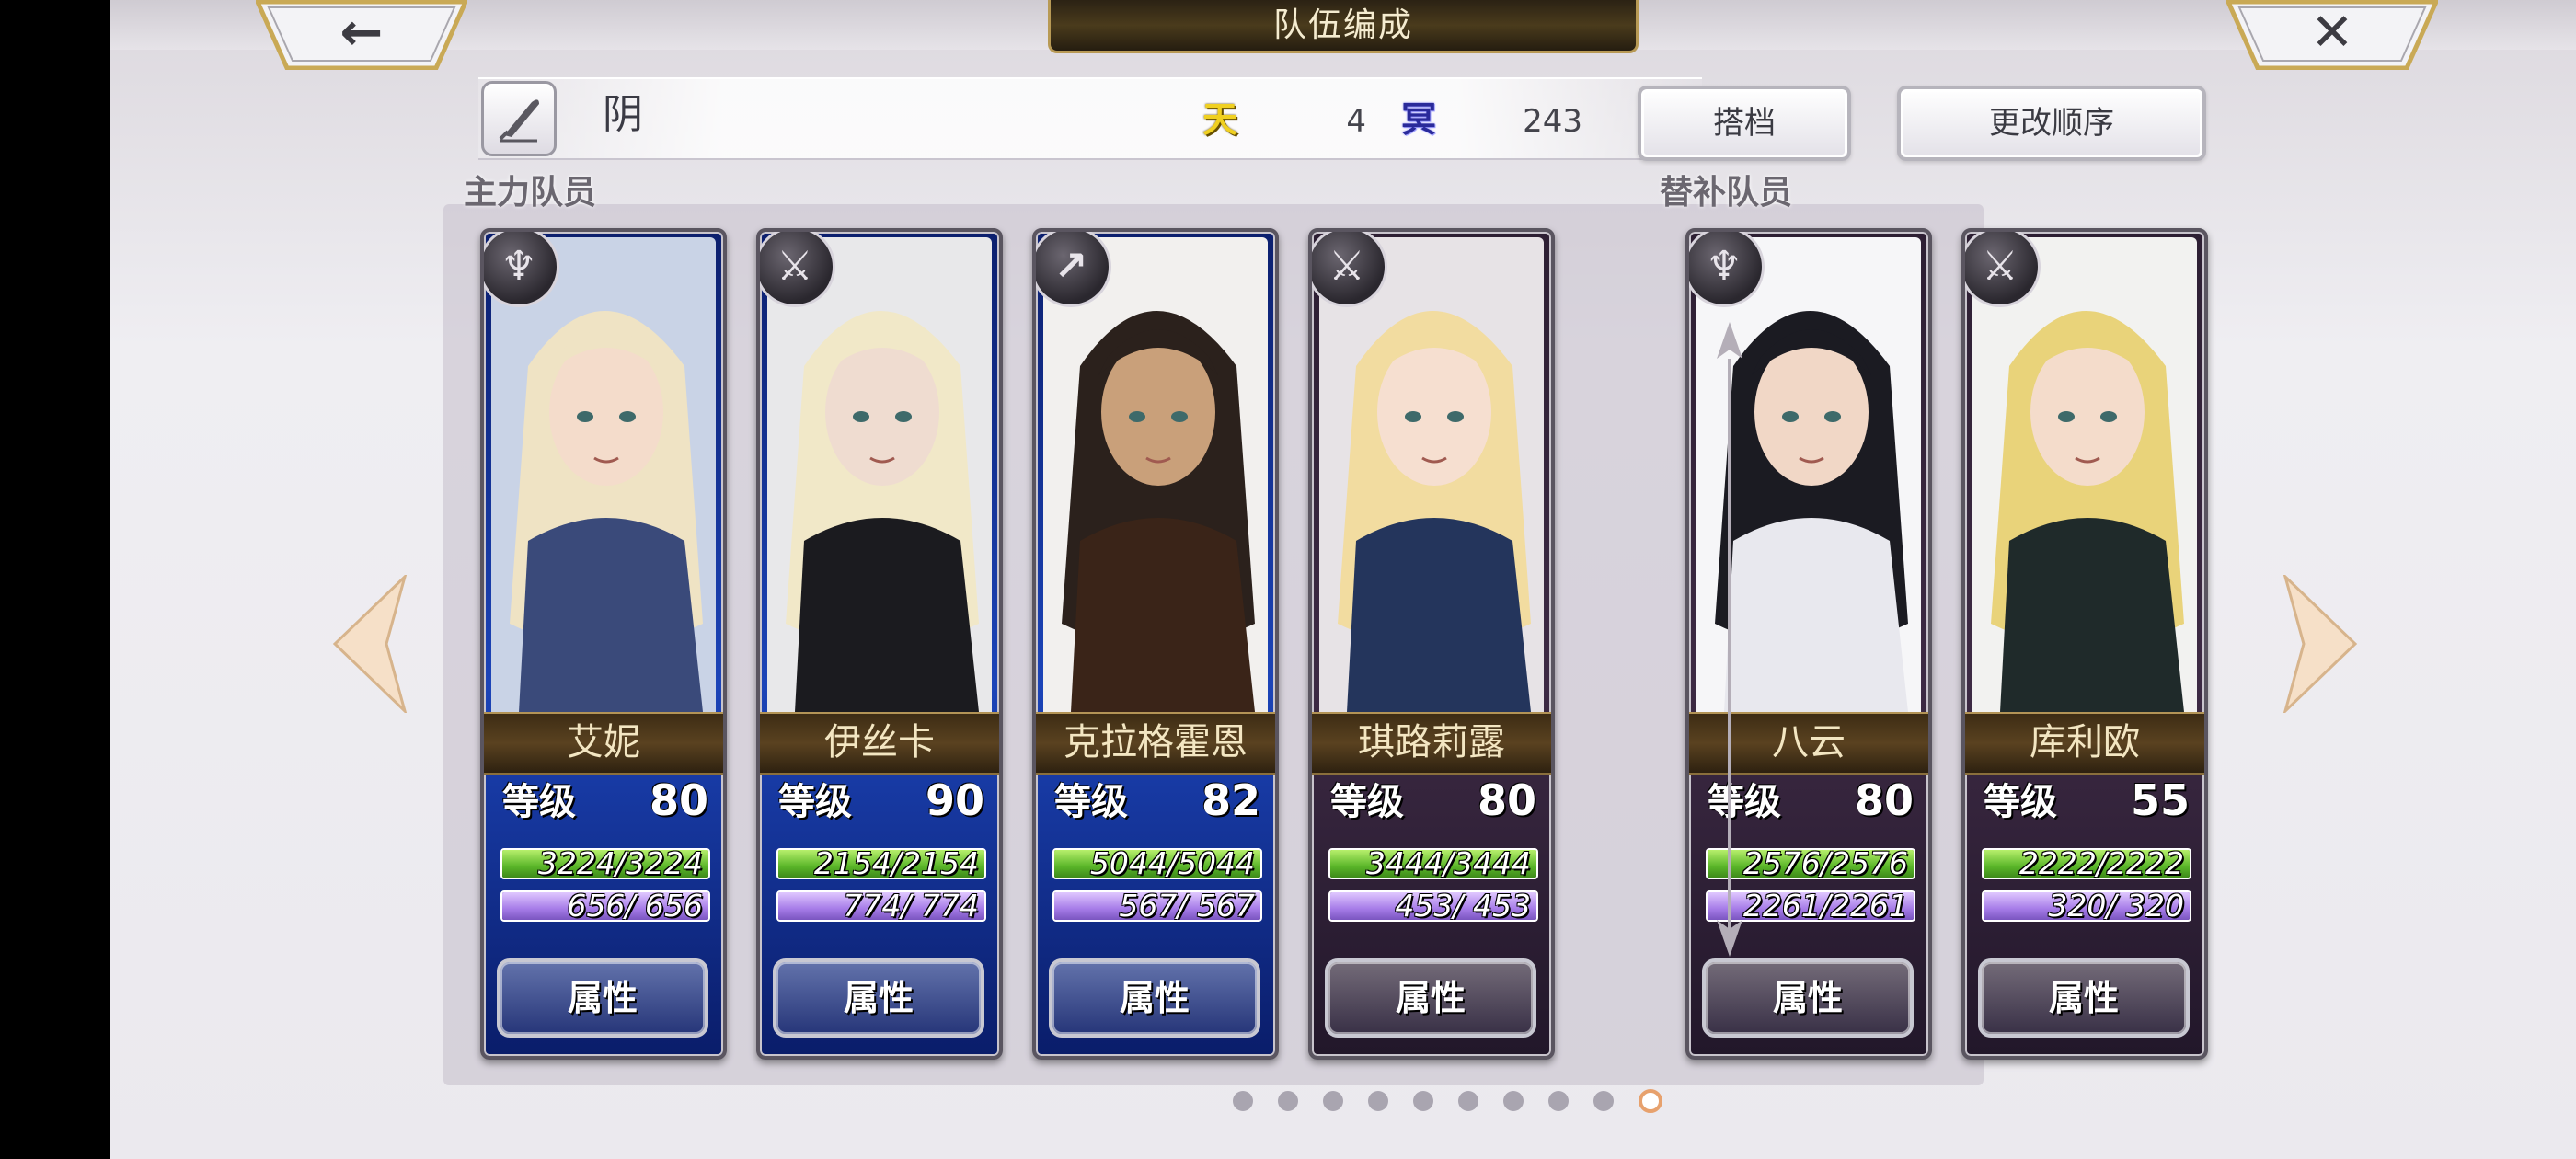  I want to click on hp-bar: 2576/2576, so click(1810, 863).